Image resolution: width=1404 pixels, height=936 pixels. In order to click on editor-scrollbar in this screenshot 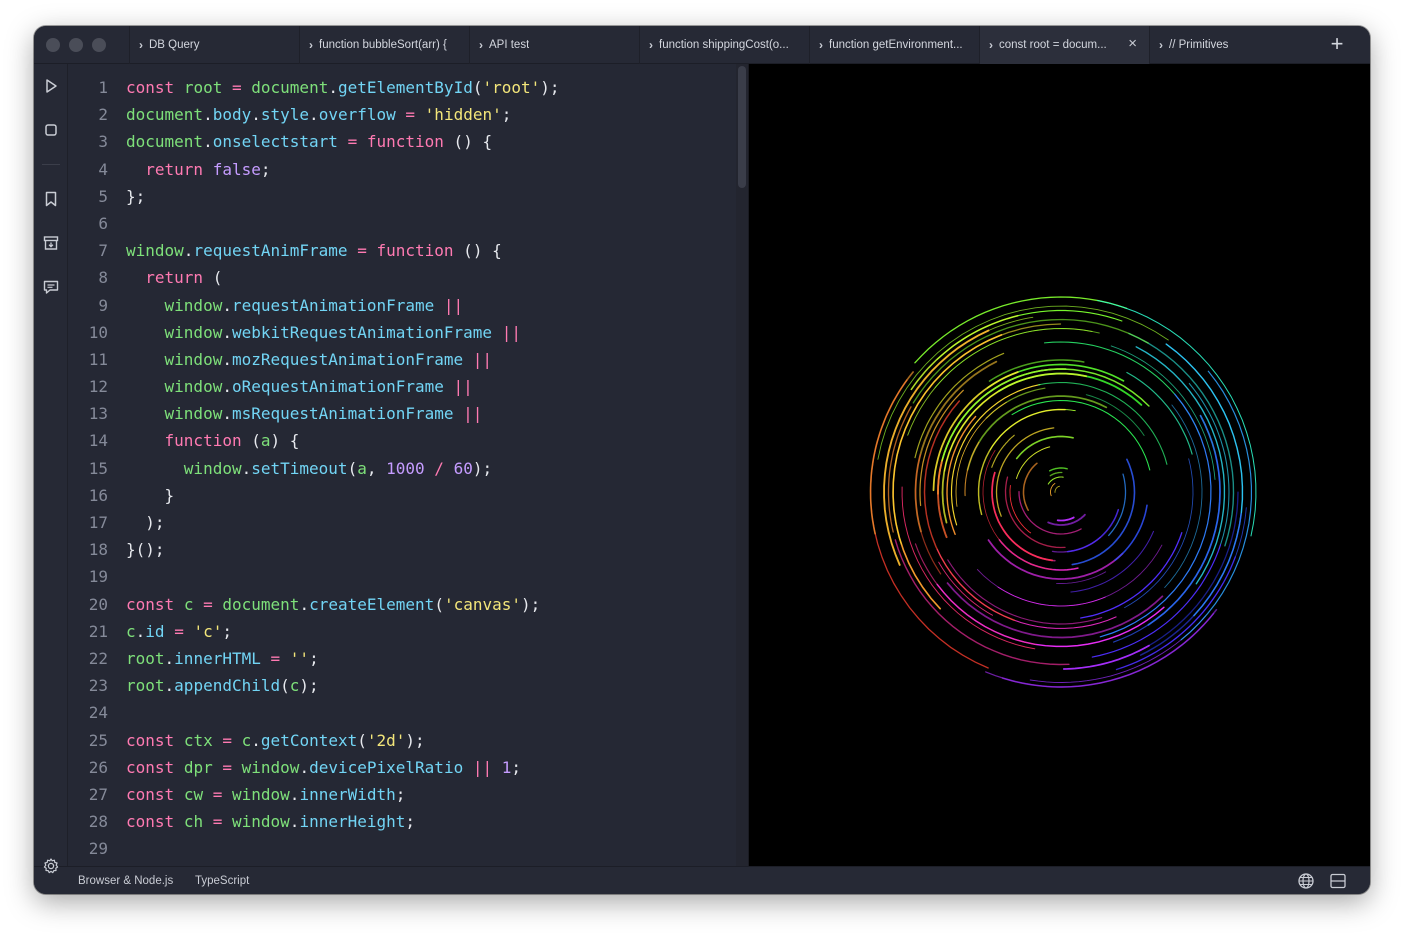, I will do `click(742, 465)`.